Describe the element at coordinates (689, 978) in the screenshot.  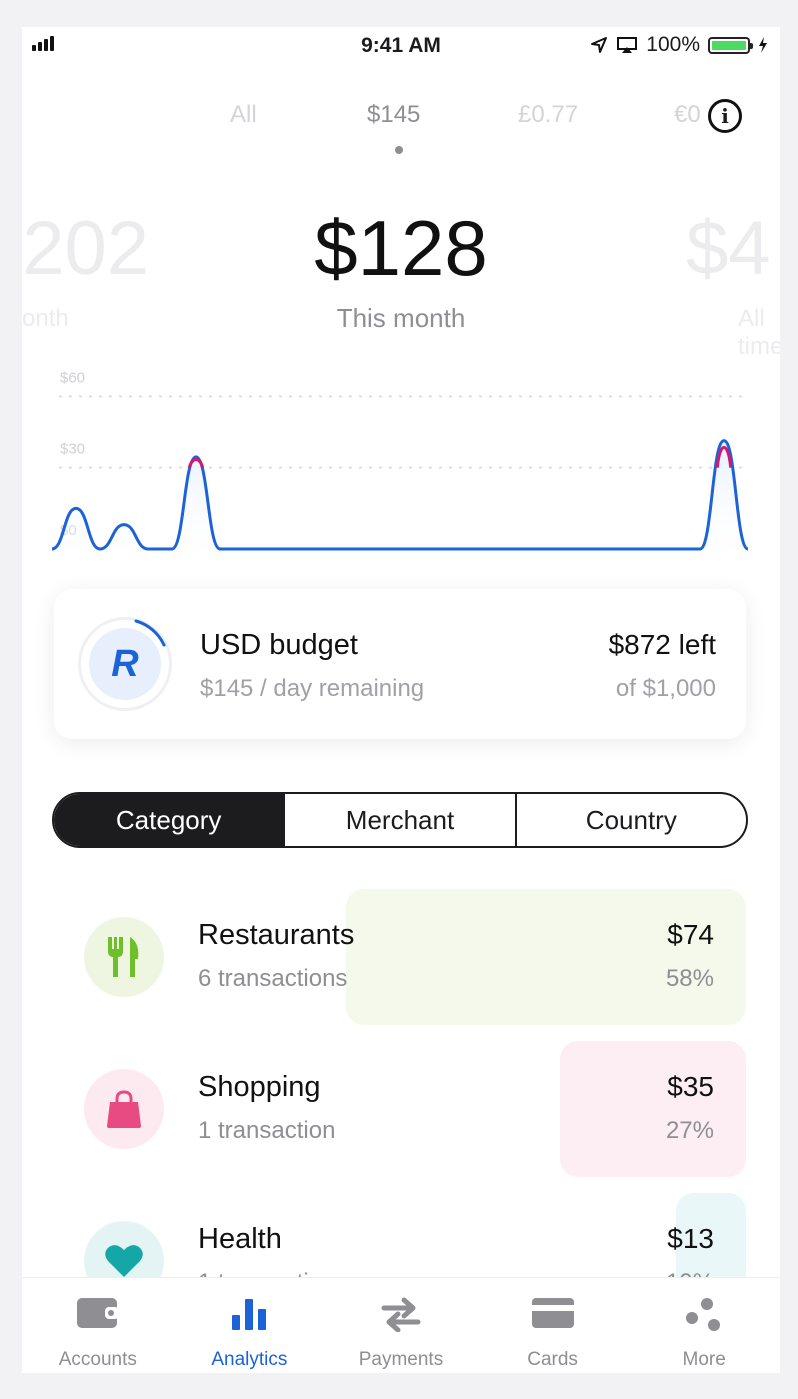
I see `category-percent: 58%` at that location.